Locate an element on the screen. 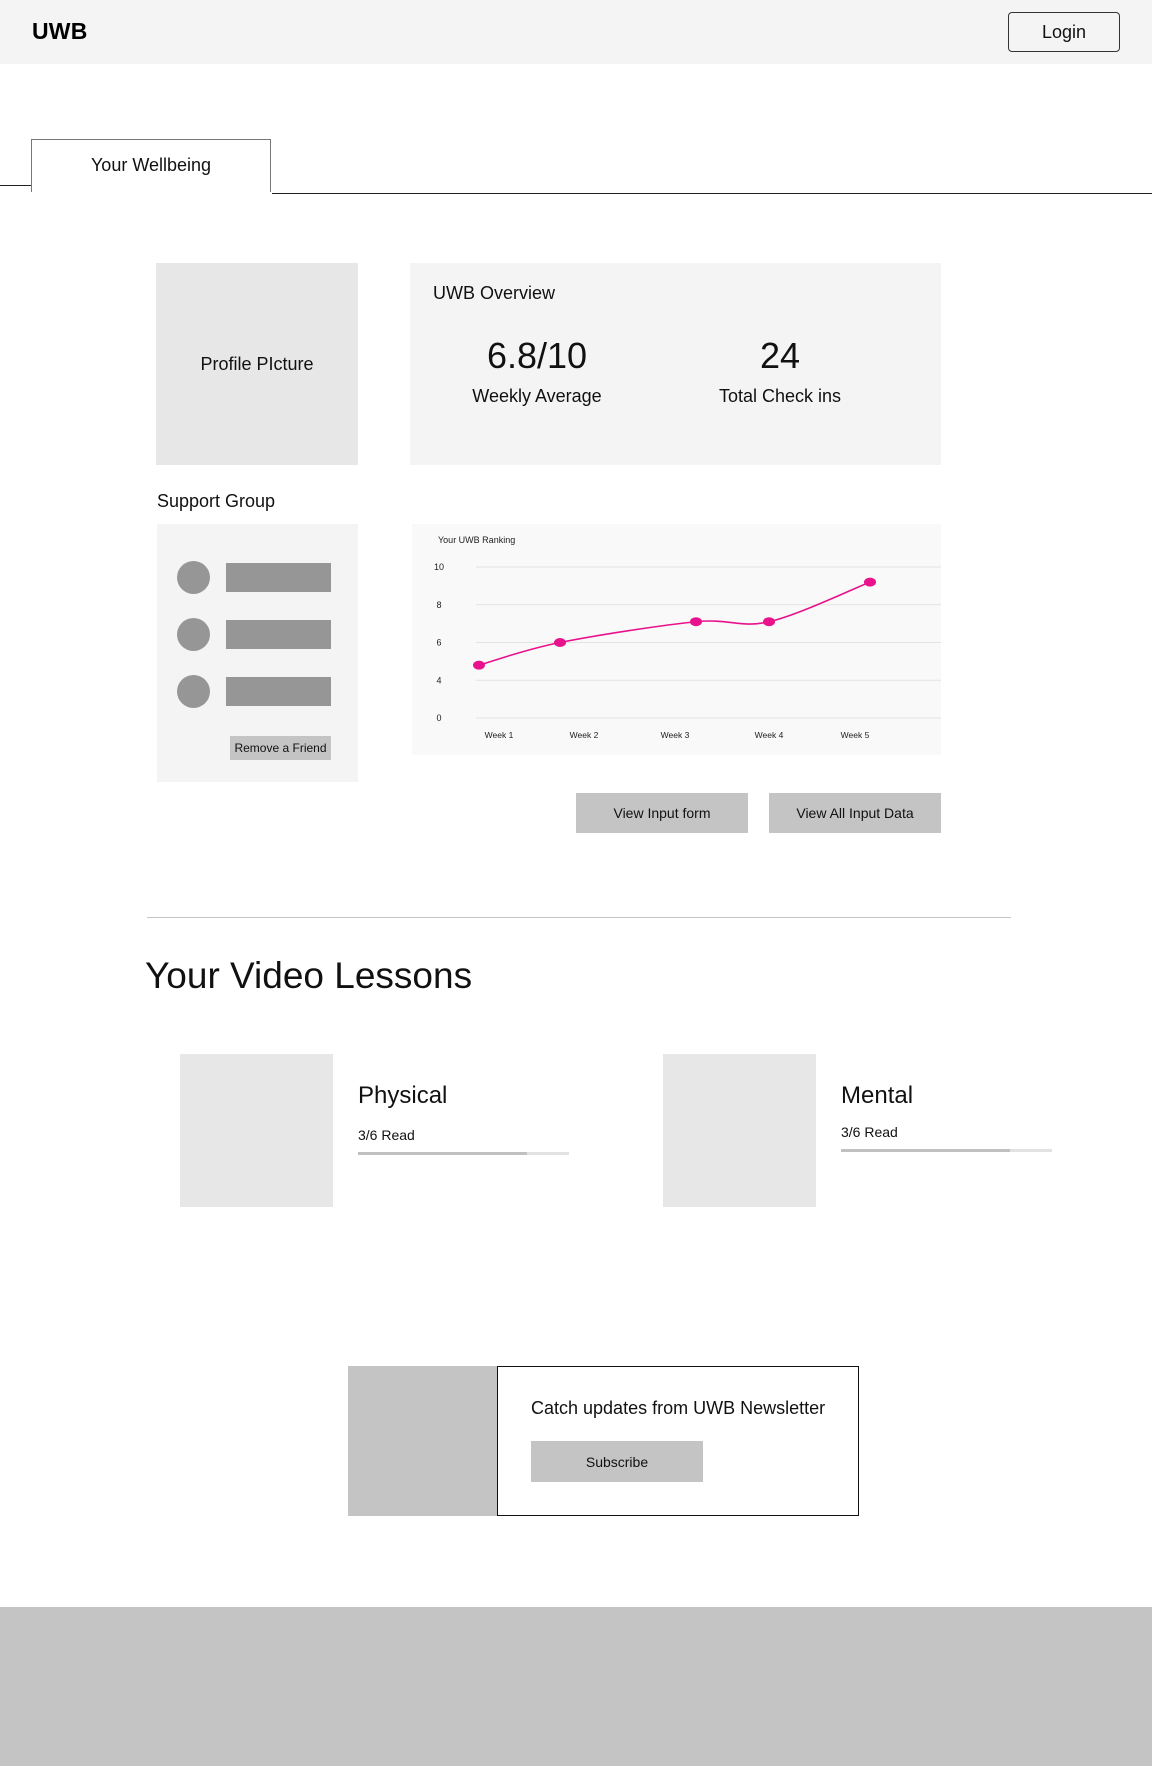 The width and height of the screenshot is (1152, 1766). x-tick-label: Week 2 is located at coordinates (584, 735).